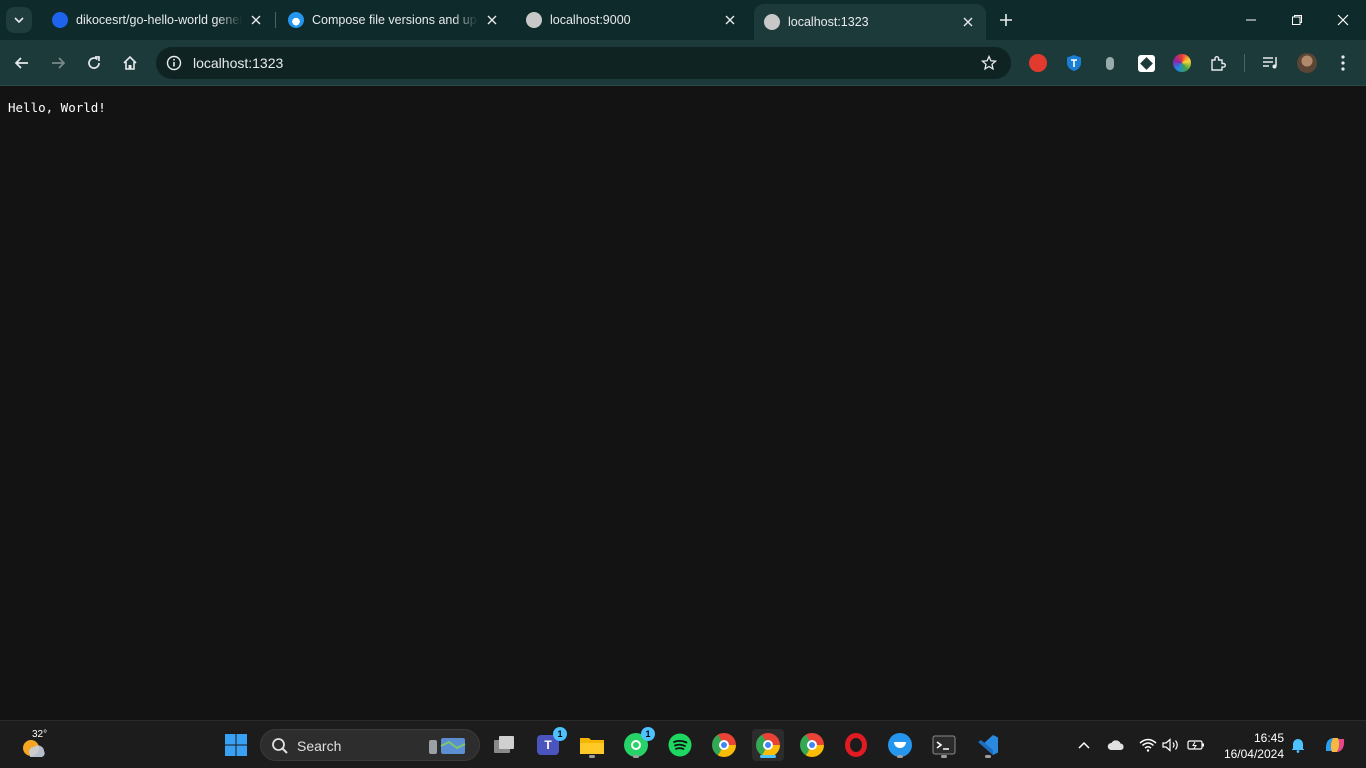 Image resolution: width=1366 pixels, height=768 pixels. I want to click on volume-icon, so click(1171, 745).